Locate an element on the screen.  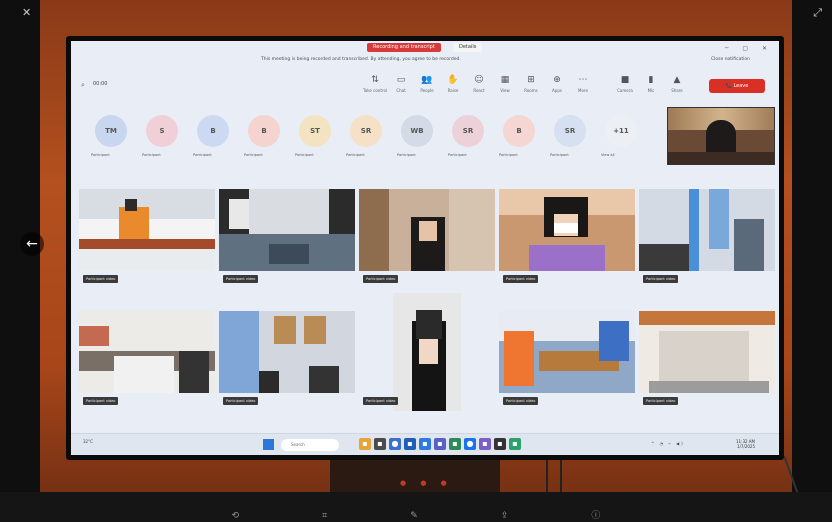
chrome-icon: ● is located at coordinates (470, 444).